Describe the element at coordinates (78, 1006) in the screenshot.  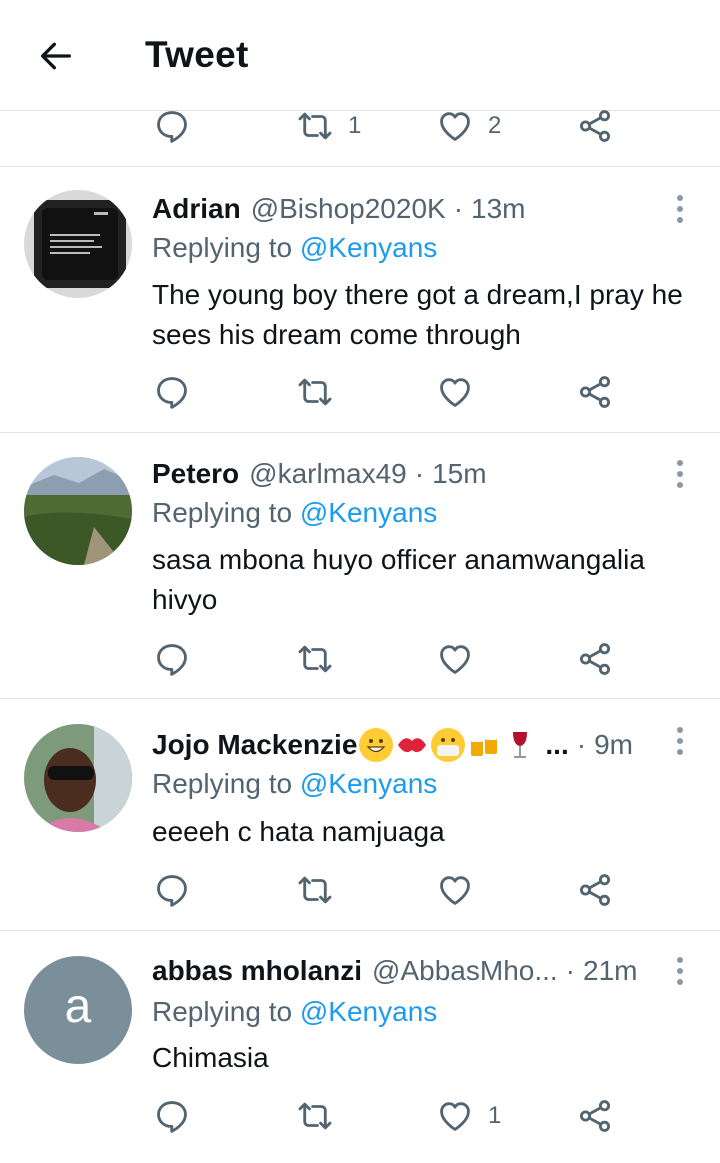
I see `avatar-letter: a` at that location.